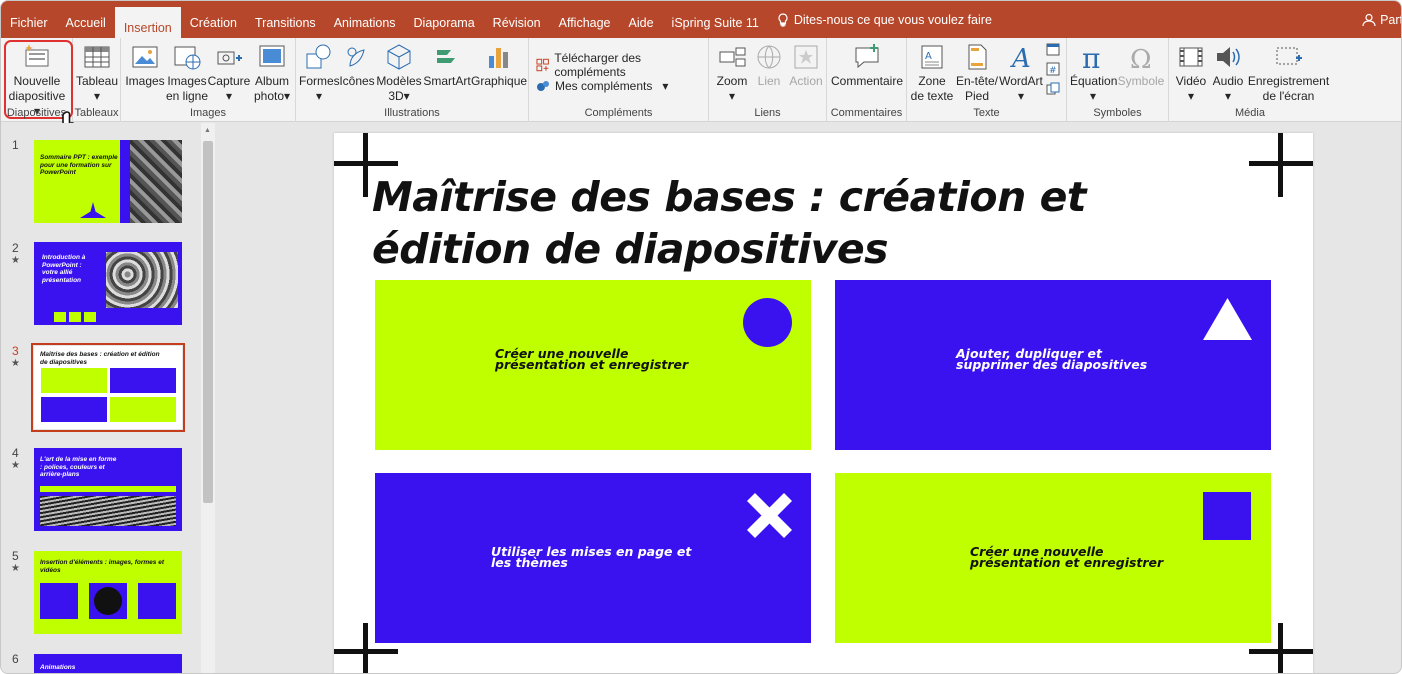 The image size is (1402, 674). What do you see at coordinates (732, 81) in the screenshot?
I see `zoom-label: Zoom` at bounding box center [732, 81].